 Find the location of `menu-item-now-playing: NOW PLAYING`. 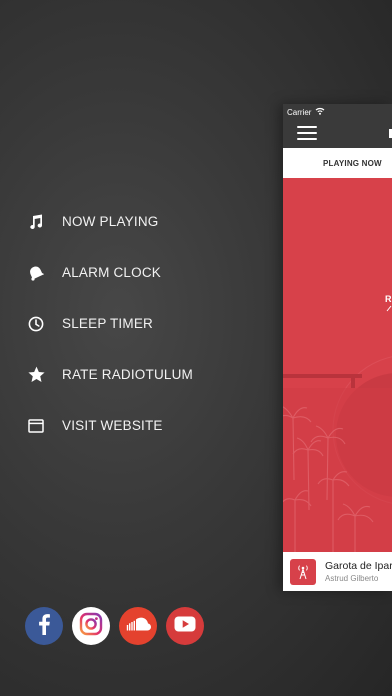

menu-item-now-playing: NOW PLAYING is located at coordinates (130, 221).